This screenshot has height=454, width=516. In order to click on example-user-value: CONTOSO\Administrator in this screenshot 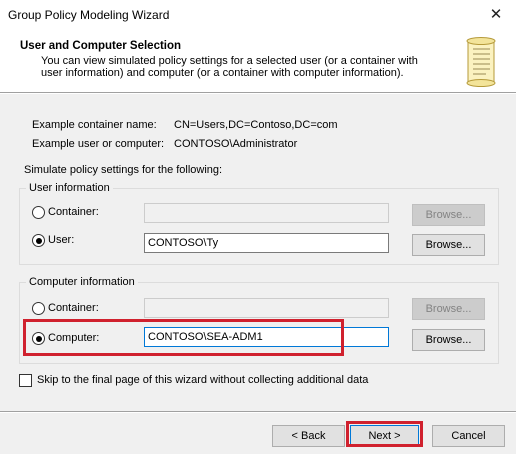, I will do `click(236, 144)`.